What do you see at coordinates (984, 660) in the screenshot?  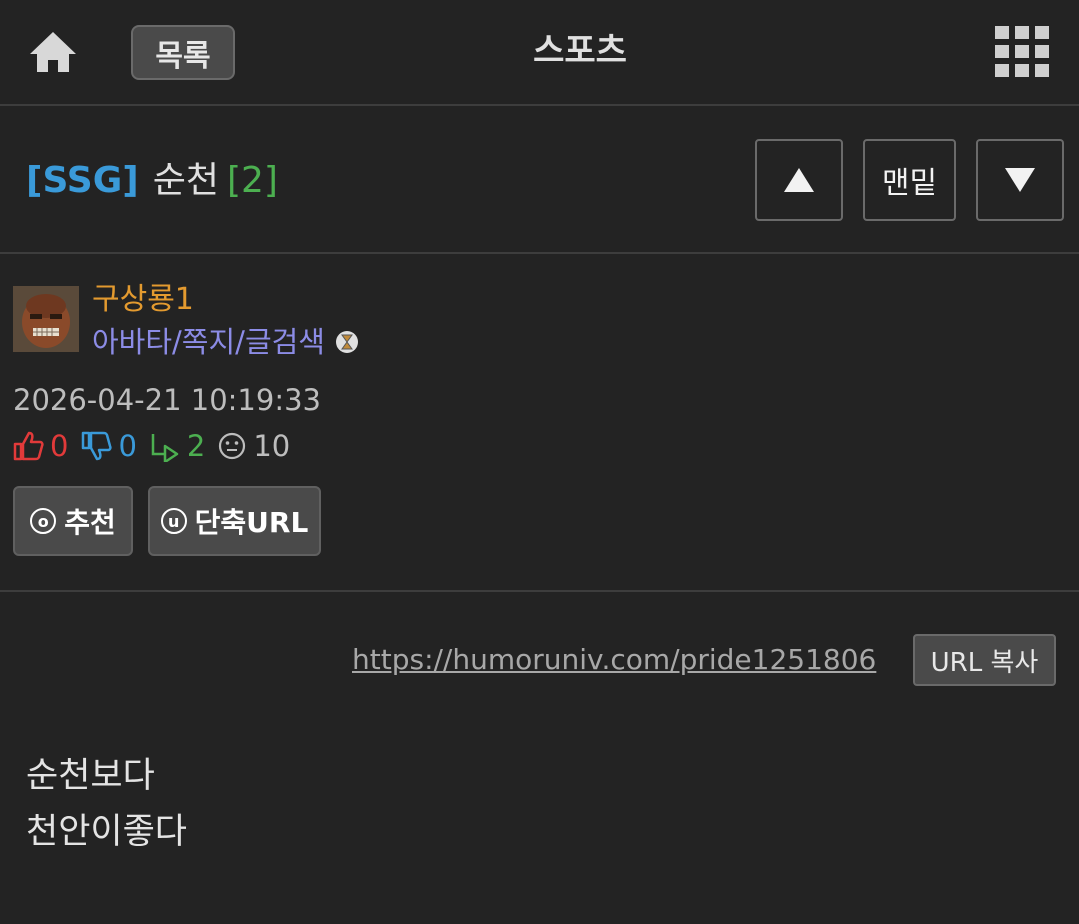 I see `copy-url-button: URL 복사` at bounding box center [984, 660].